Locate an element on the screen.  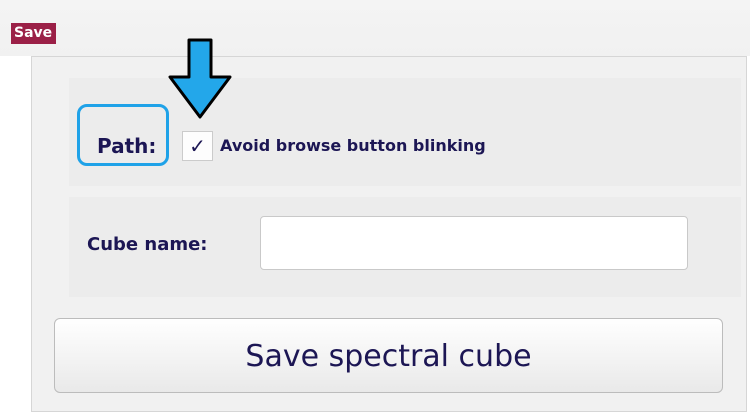
cube-name-input is located at coordinates (474, 243).